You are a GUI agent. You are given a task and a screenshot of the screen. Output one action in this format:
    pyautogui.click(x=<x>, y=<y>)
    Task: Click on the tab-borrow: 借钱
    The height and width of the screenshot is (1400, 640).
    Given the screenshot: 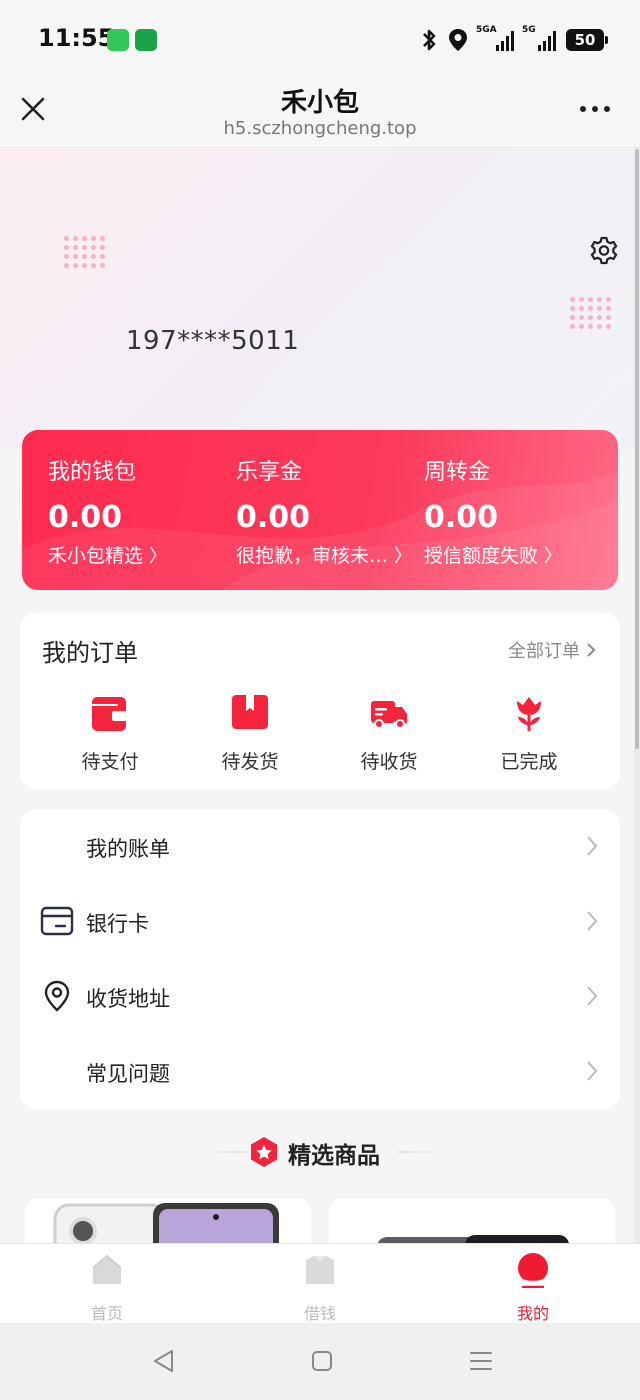 What is the action you would take?
    pyautogui.click(x=320, y=1288)
    